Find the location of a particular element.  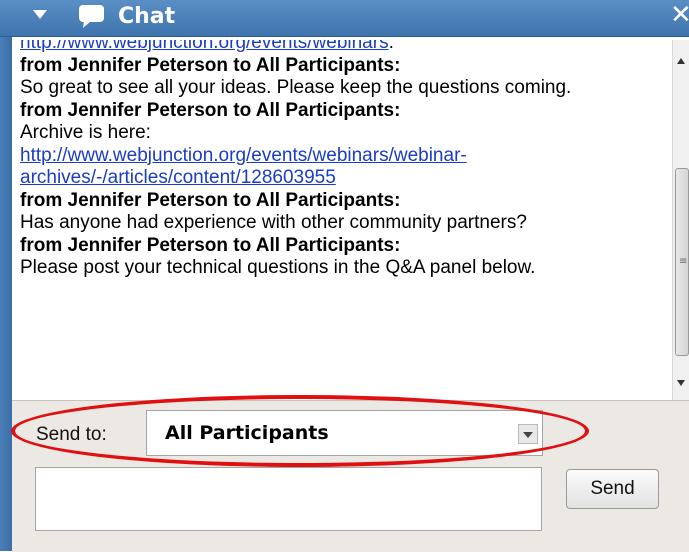

chevron-down-icon is located at coordinates (528, 435).